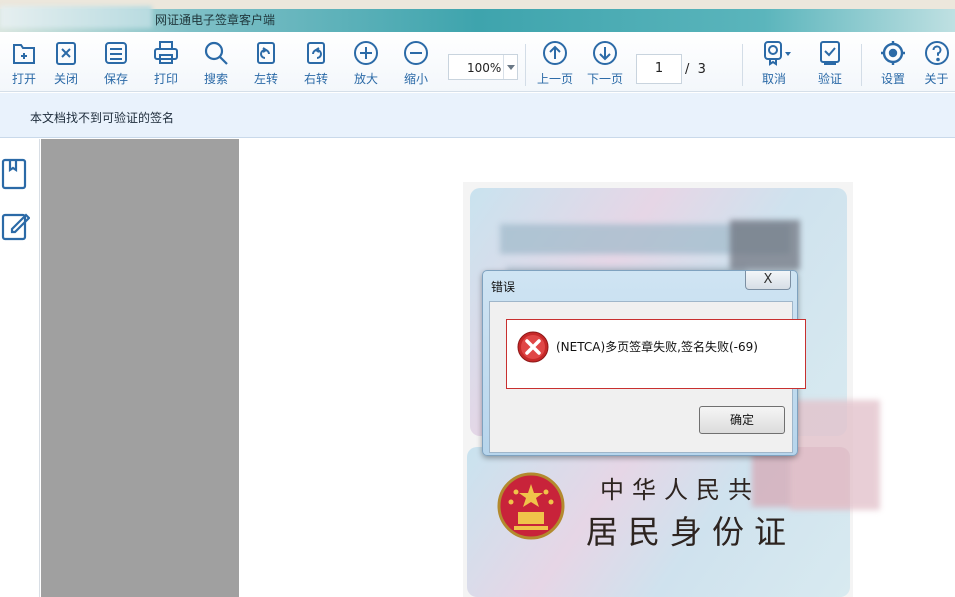 This screenshot has width=955, height=597. What do you see at coordinates (657, 347) in the screenshot?
I see `error-message: (NETCA)多页签章失败,签名失败(-69)` at bounding box center [657, 347].